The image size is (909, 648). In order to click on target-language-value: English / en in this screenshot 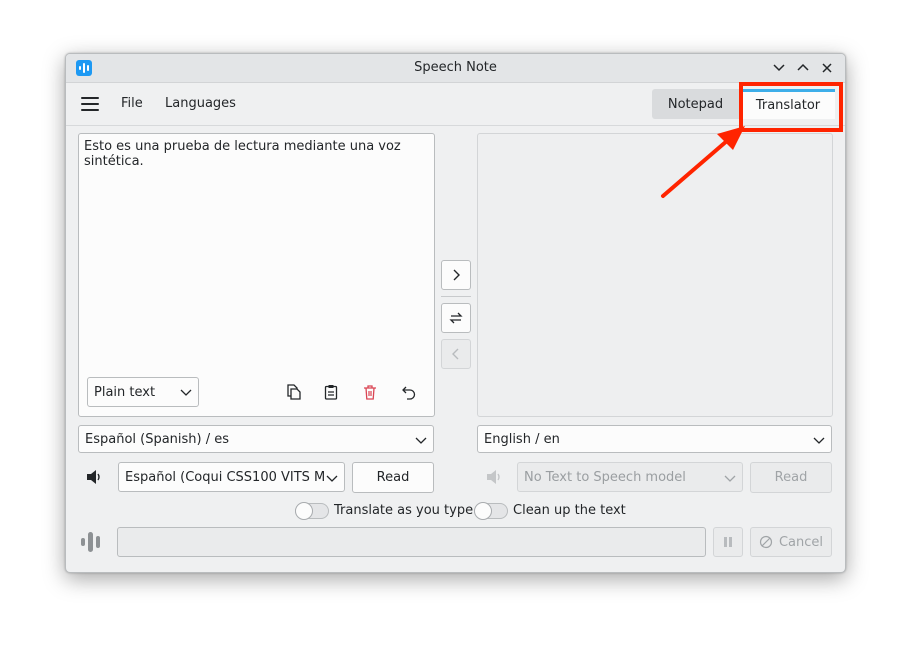, I will do `click(522, 439)`.